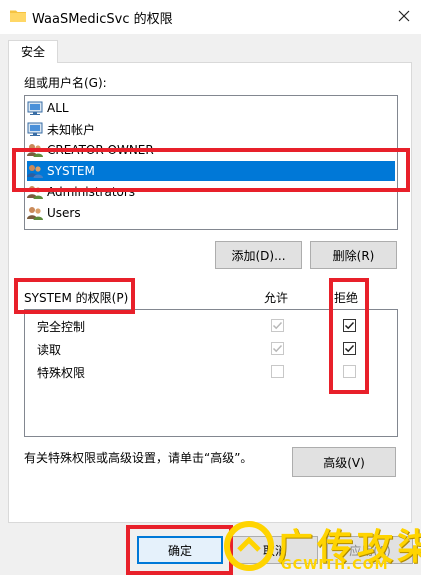 This screenshot has width=421, height=575. Describe the element at coordinates (61, 373) in the screenshot. I see `permission-name: 特殊权限` at that location.